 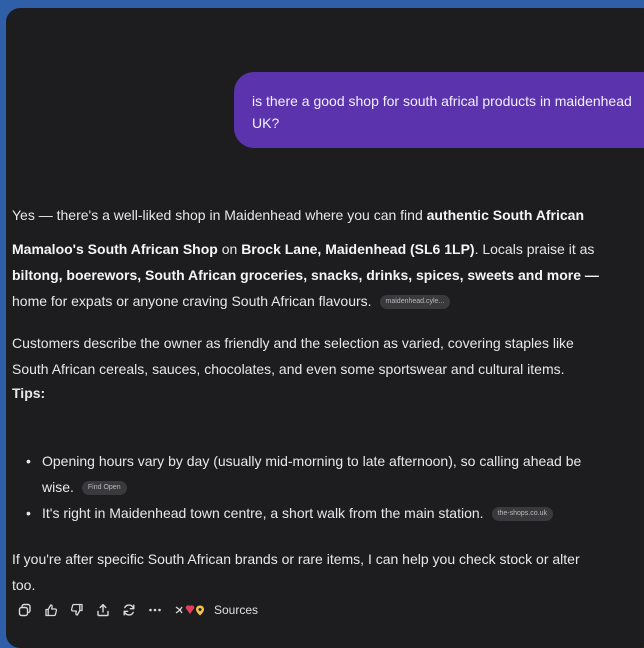 I want to click on regenerate-icon, so click(x=129, y=610).